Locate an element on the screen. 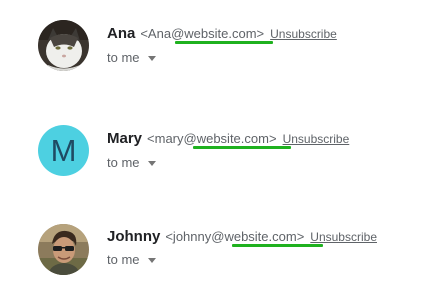 Image resolution: width=439 pixels, height=305 pixels. avatar-mary: M is located at coordinates (63, 150).